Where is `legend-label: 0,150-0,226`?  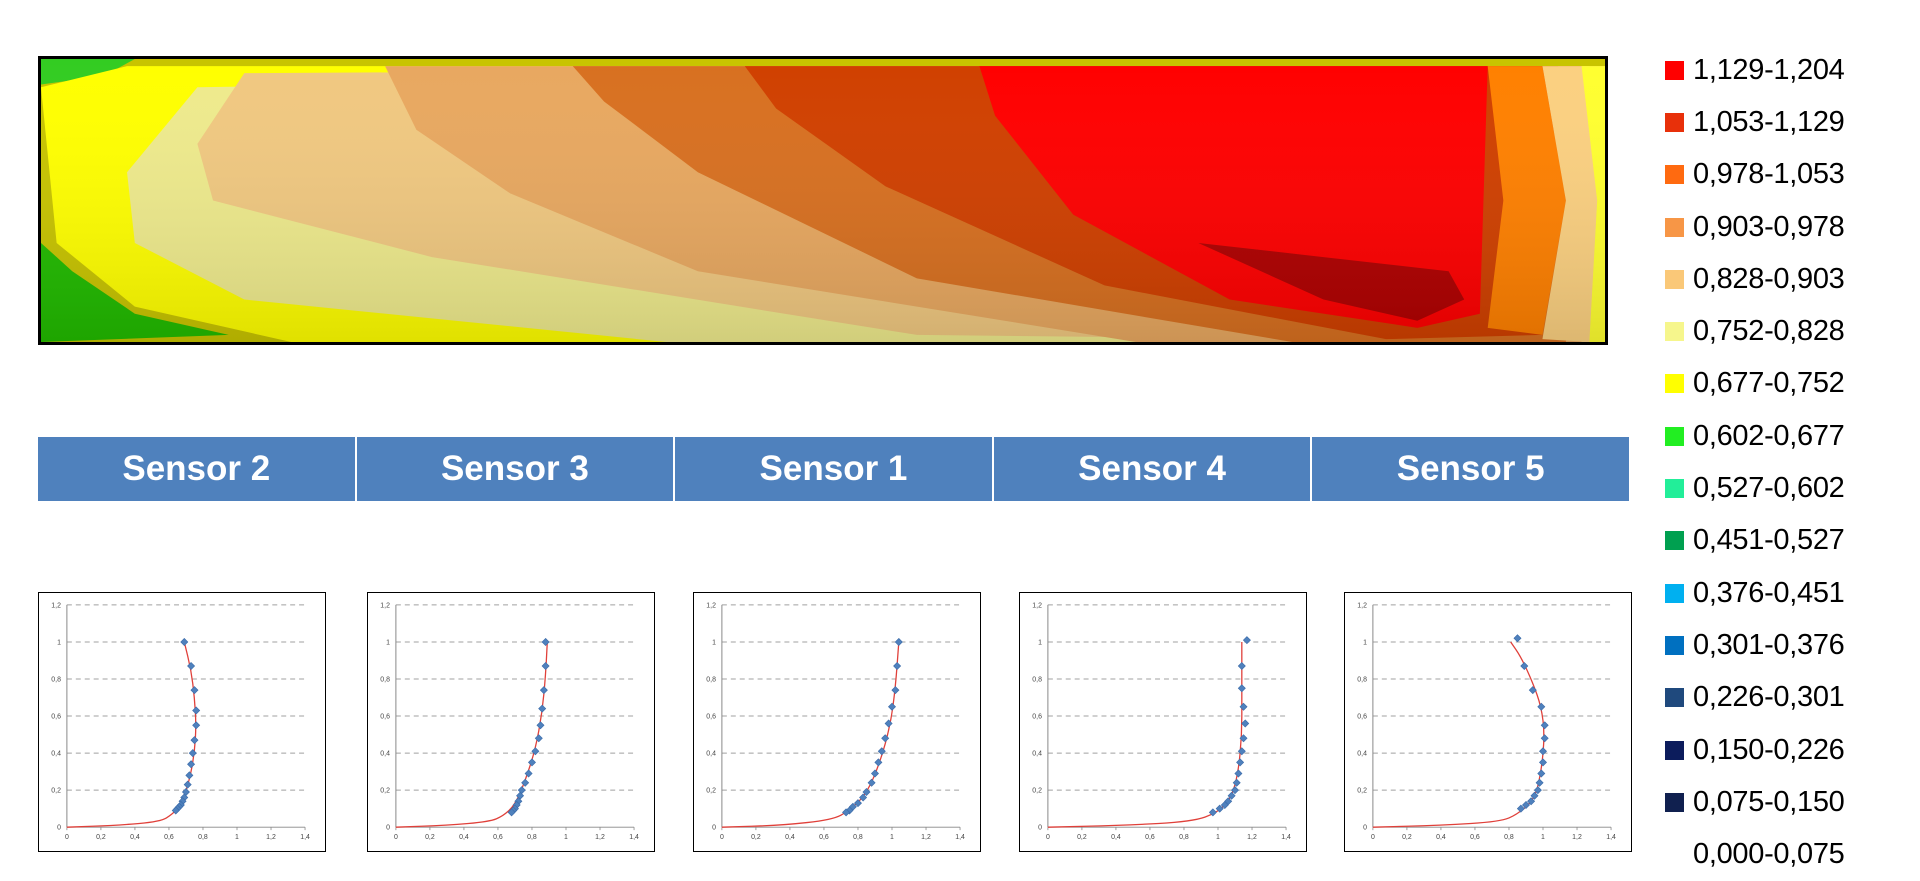 legend-label: 0,150-0,226 is located at coordinates (1769, 749).